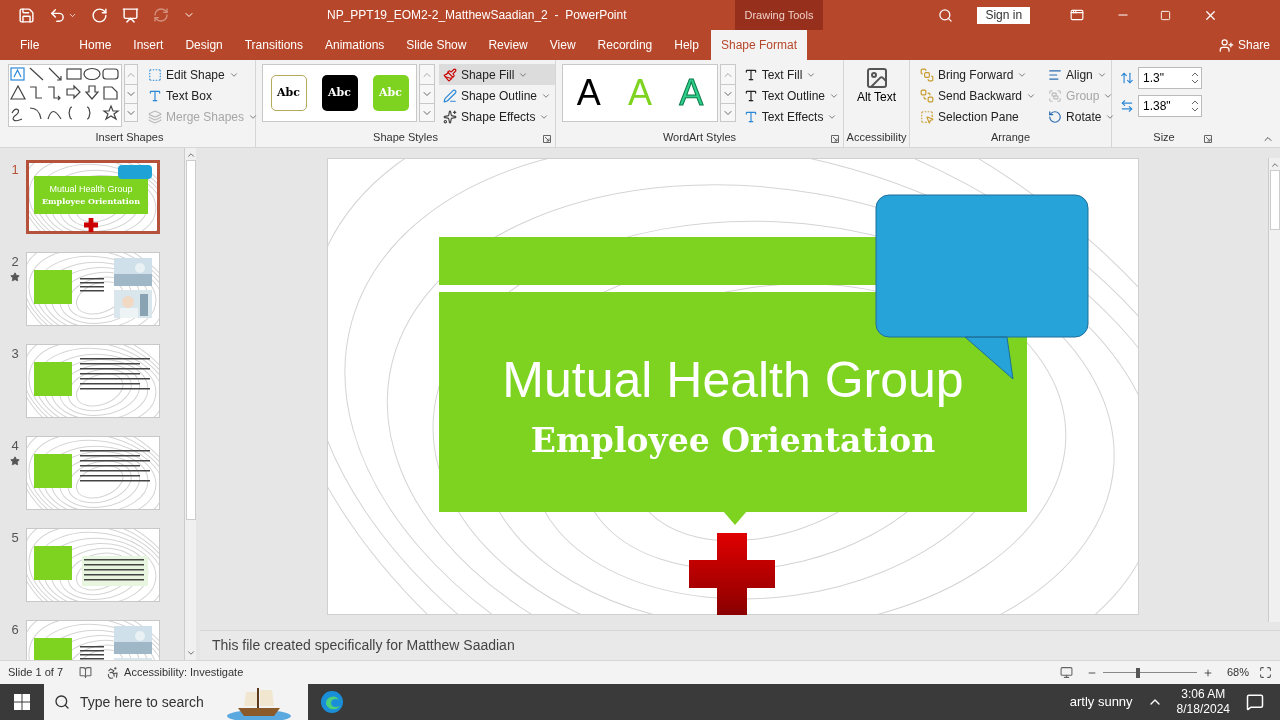 This screenshot has height=720, width=1280. I want to click on zoom-percentage: 68%, so click(1237, 672).